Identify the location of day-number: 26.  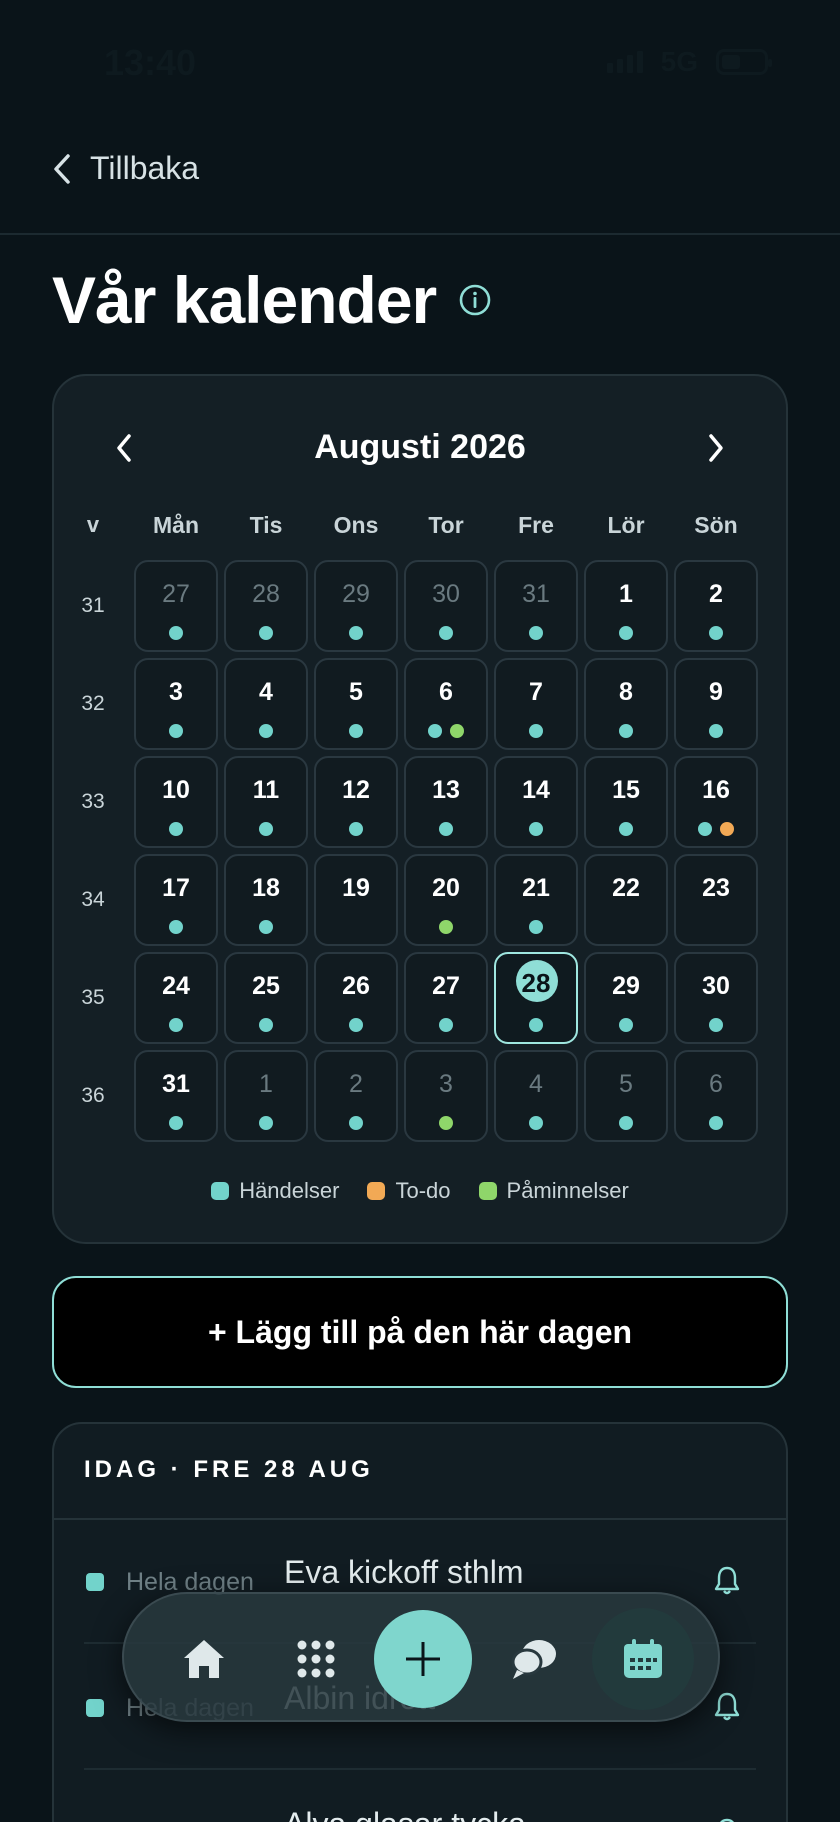
(356, 986).